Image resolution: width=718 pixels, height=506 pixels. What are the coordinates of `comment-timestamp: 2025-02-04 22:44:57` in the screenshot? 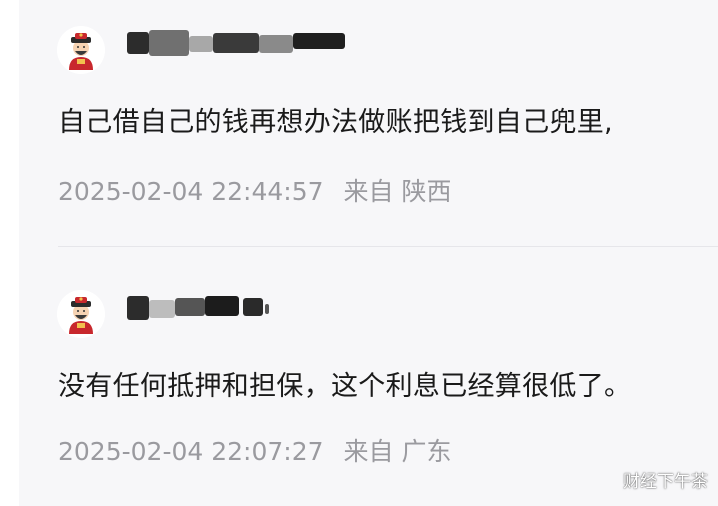 It's located at (191, 191).